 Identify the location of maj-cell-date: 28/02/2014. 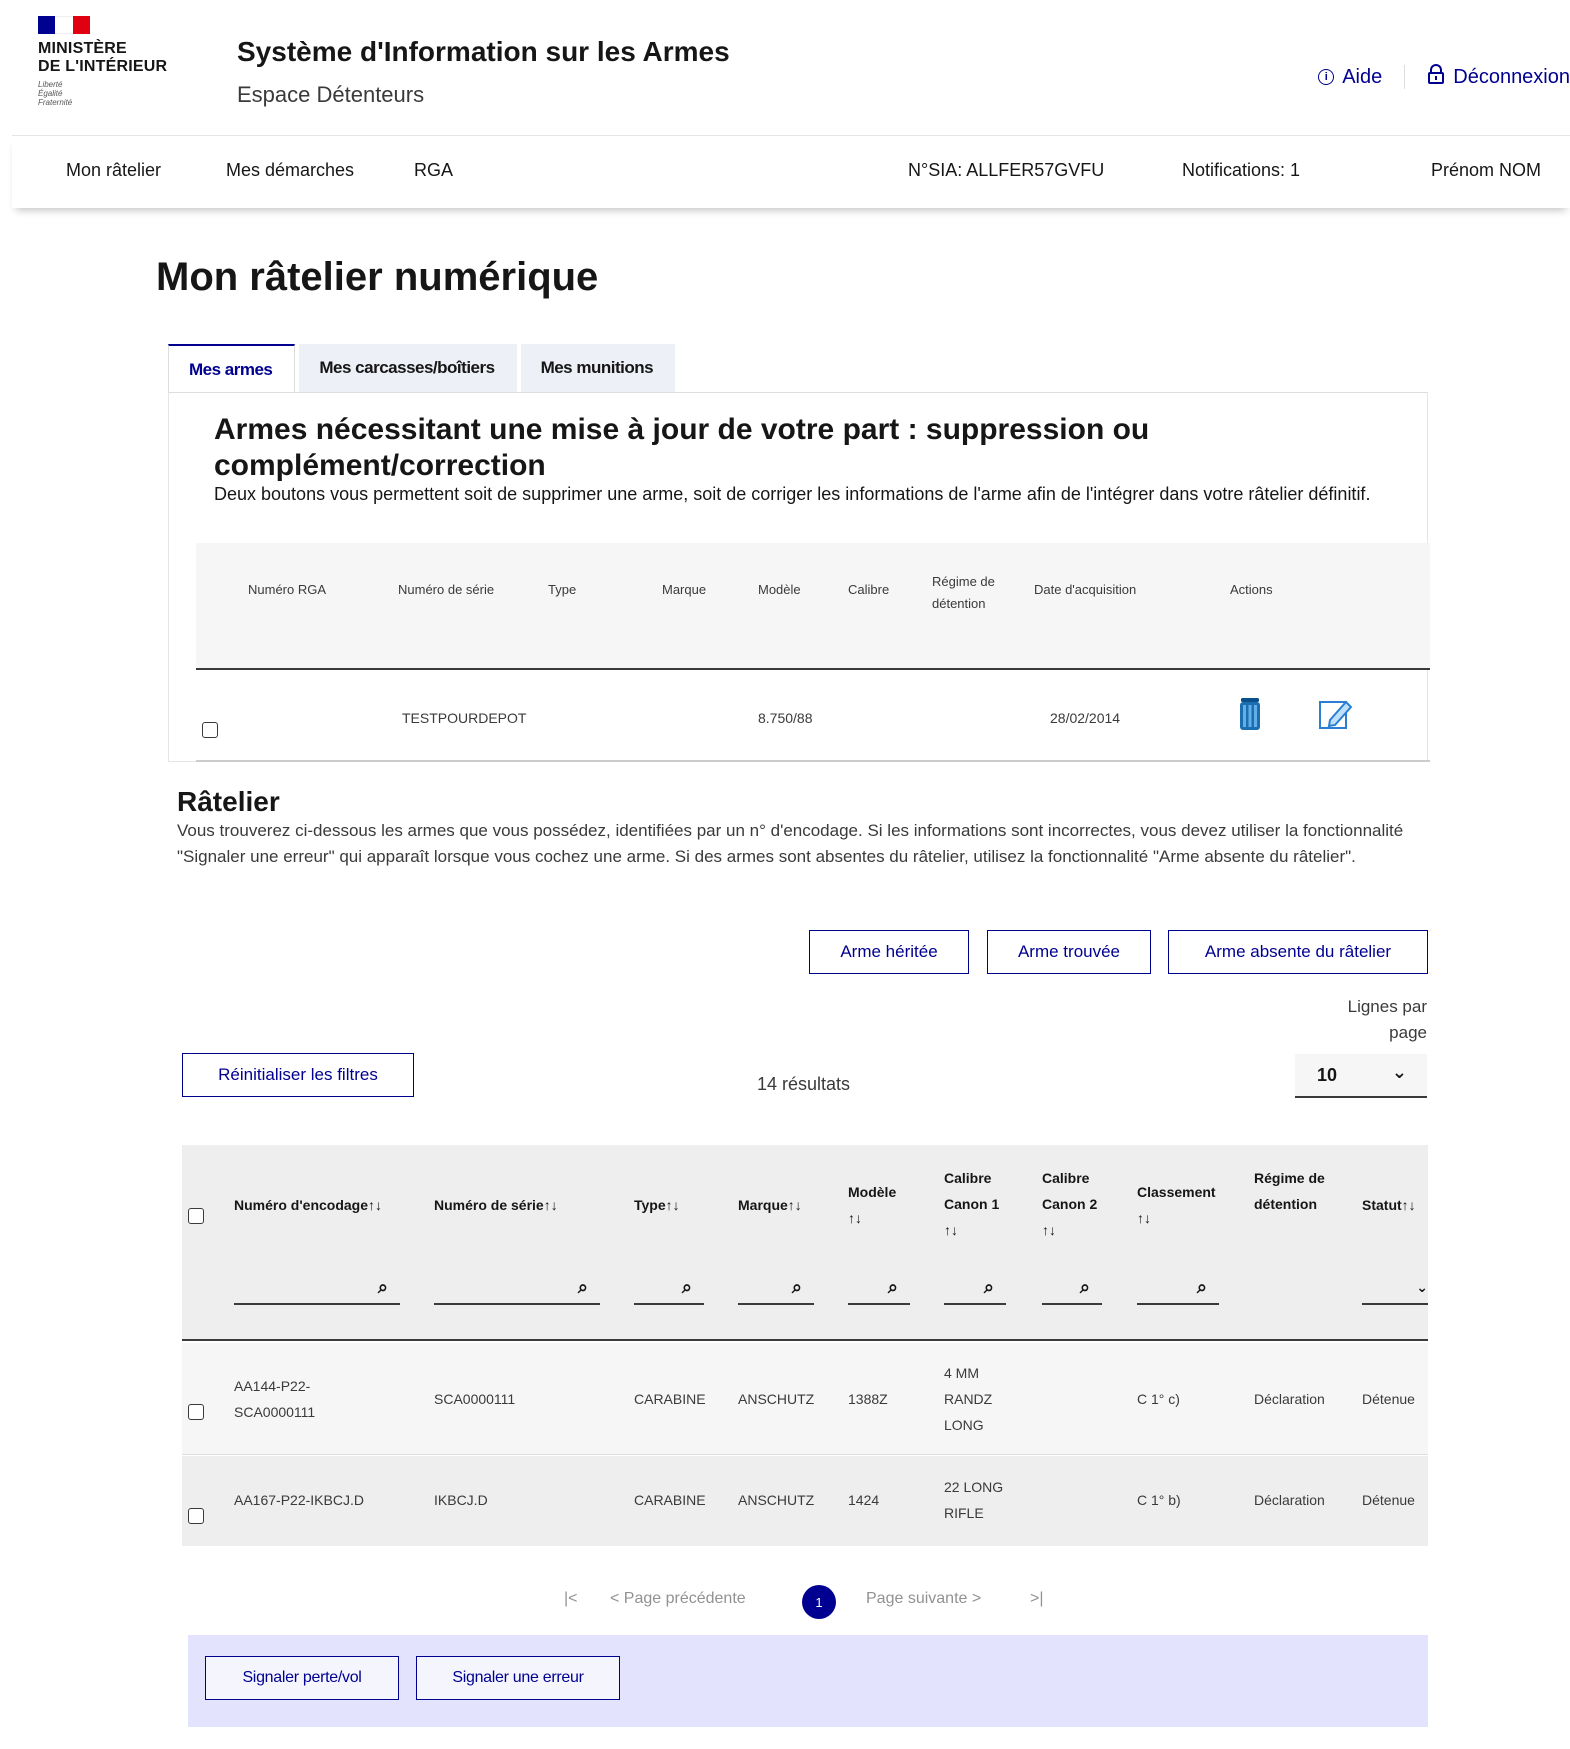
(1085, 718).